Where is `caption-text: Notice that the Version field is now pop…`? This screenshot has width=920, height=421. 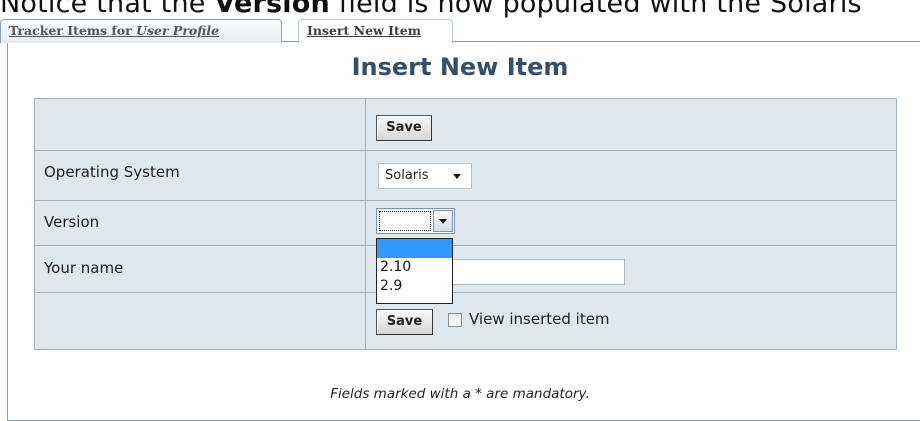
caption-text: Notice that the Version field is now pop… is located at coordinates (431, 9).